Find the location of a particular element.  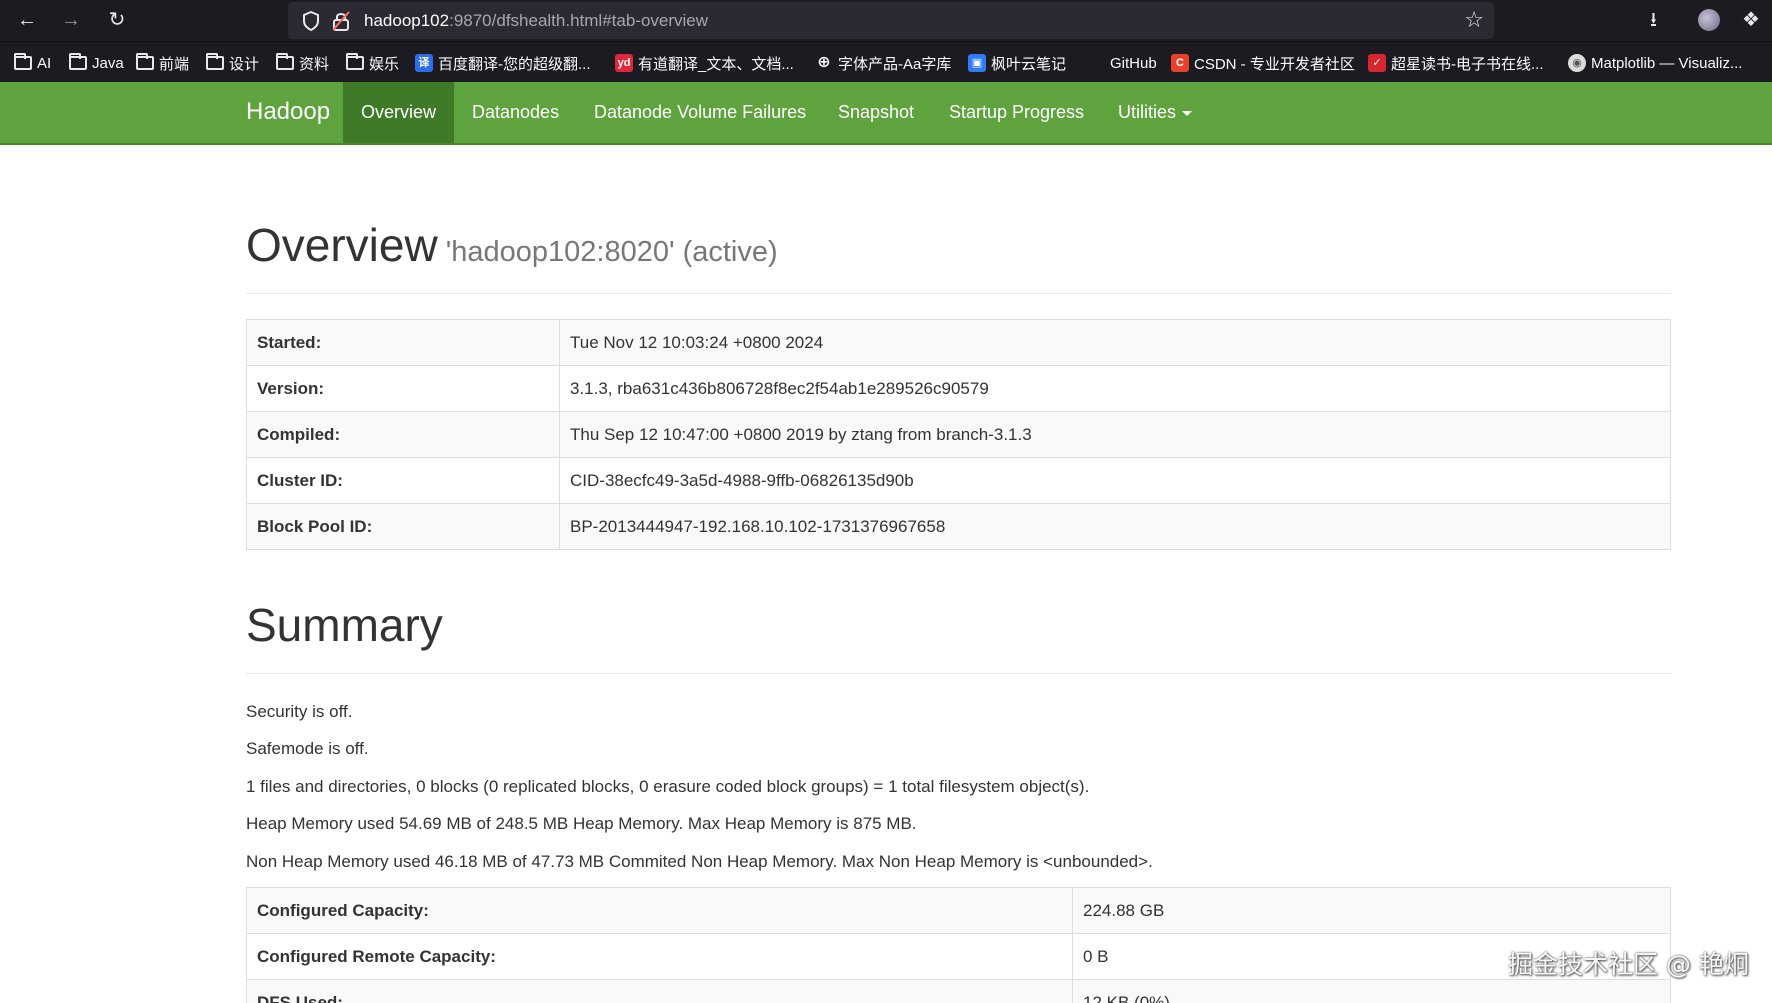

bookmark-label: Java is located at coordinates (108, 63).